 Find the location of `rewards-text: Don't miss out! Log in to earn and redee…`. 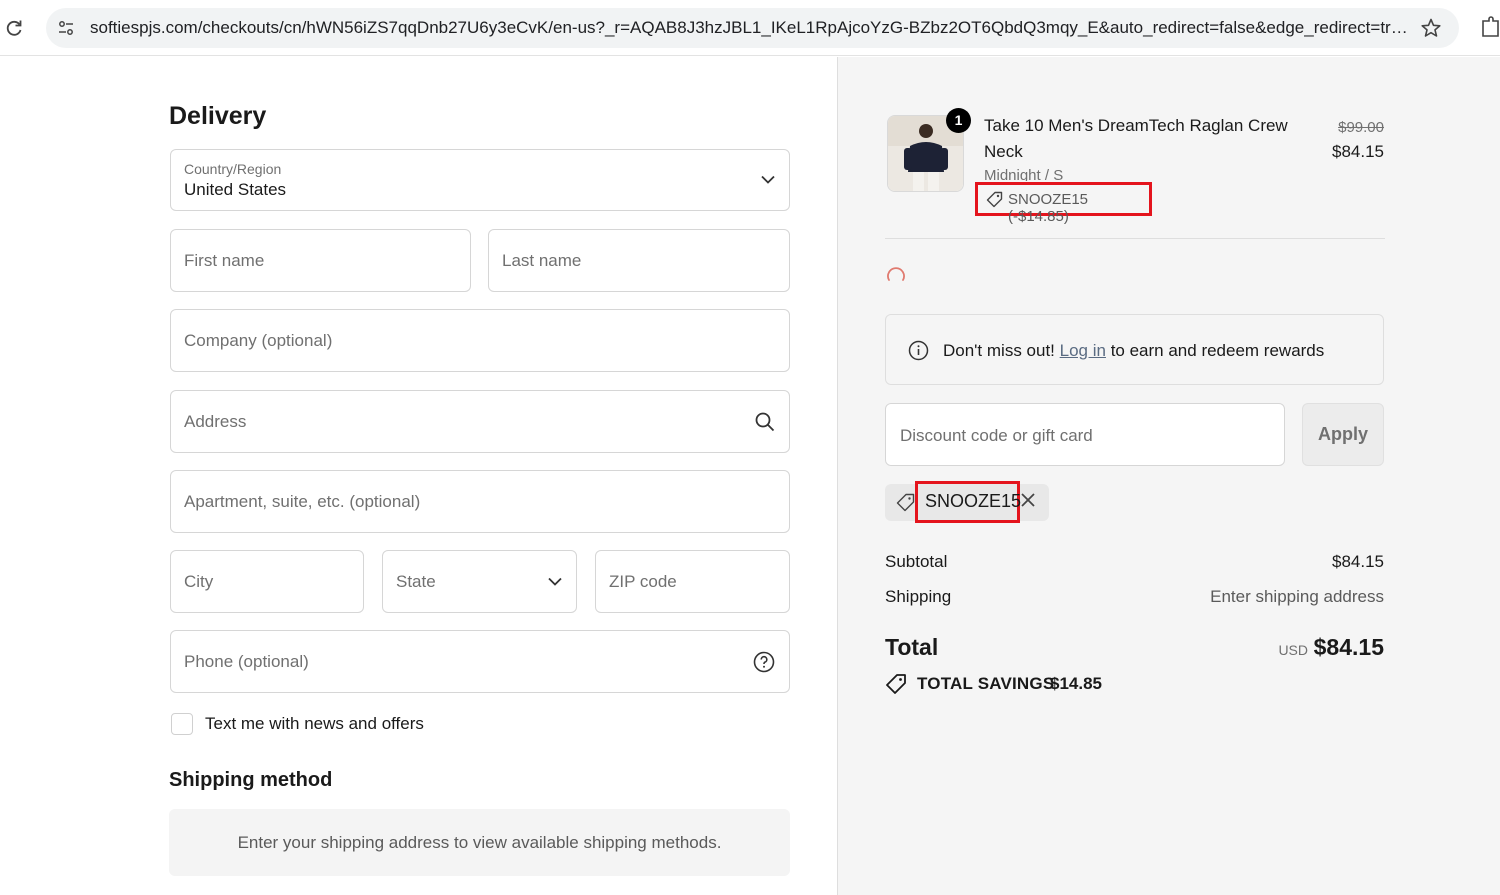

rewards-text: Don't miss out! Log in to earn and redee… is located at coordinates (1133, 351).